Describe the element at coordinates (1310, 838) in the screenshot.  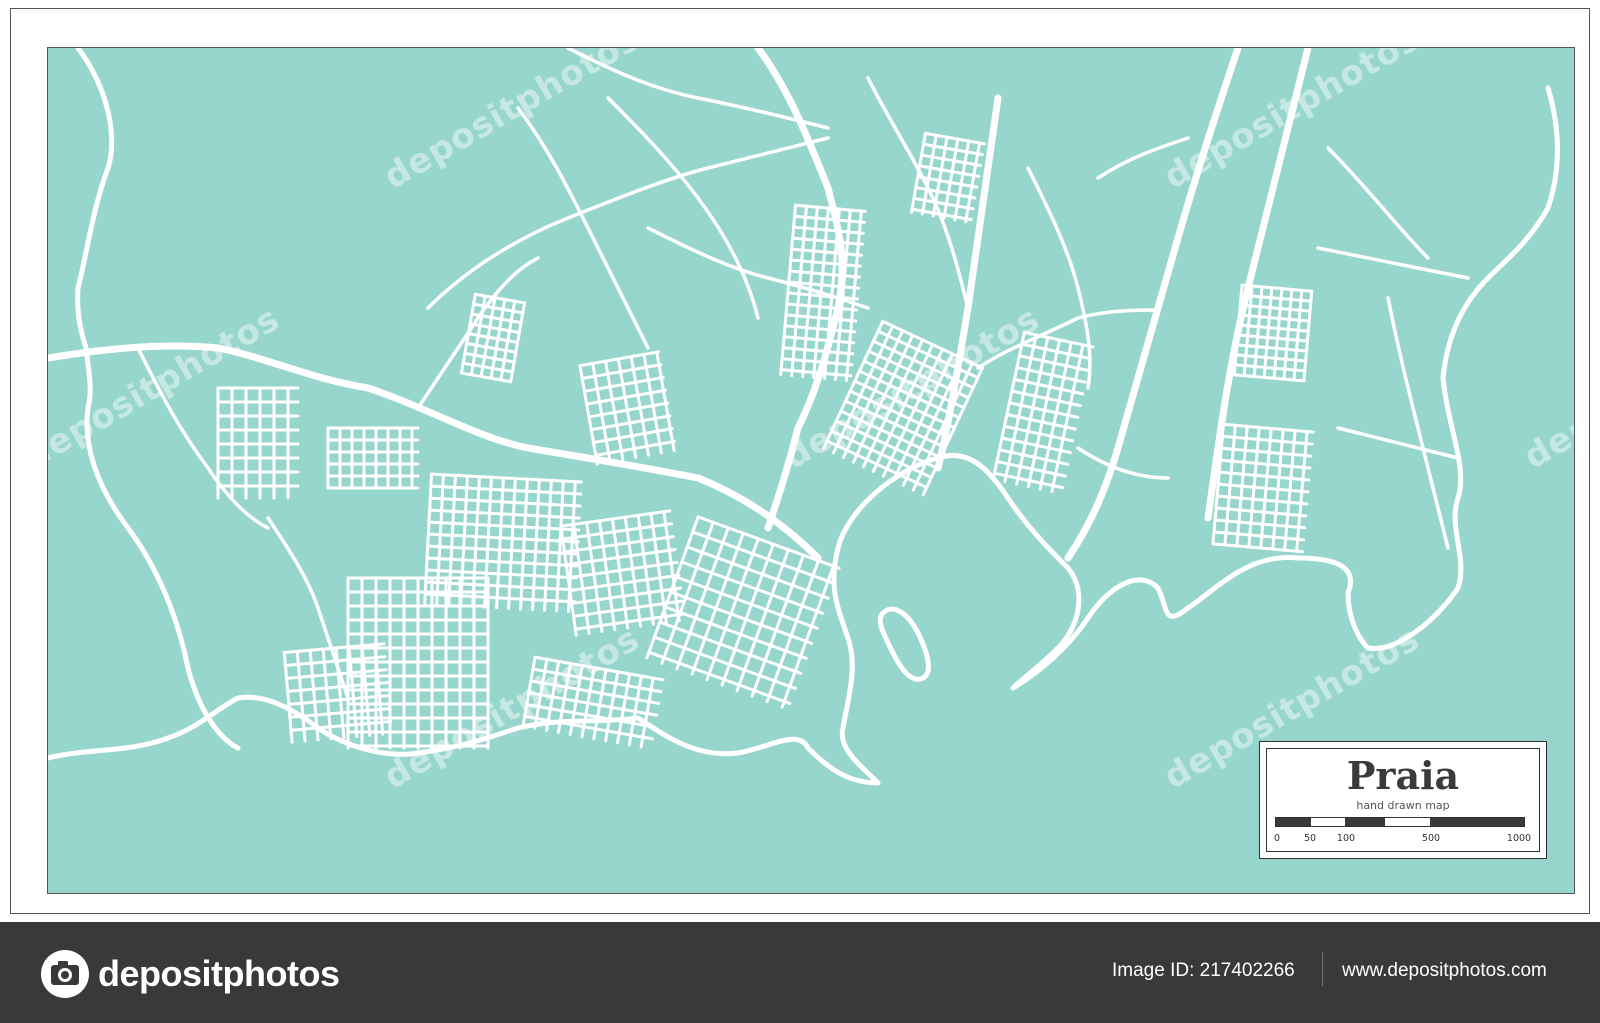
I see `scale-tick-label: 50` at that location.